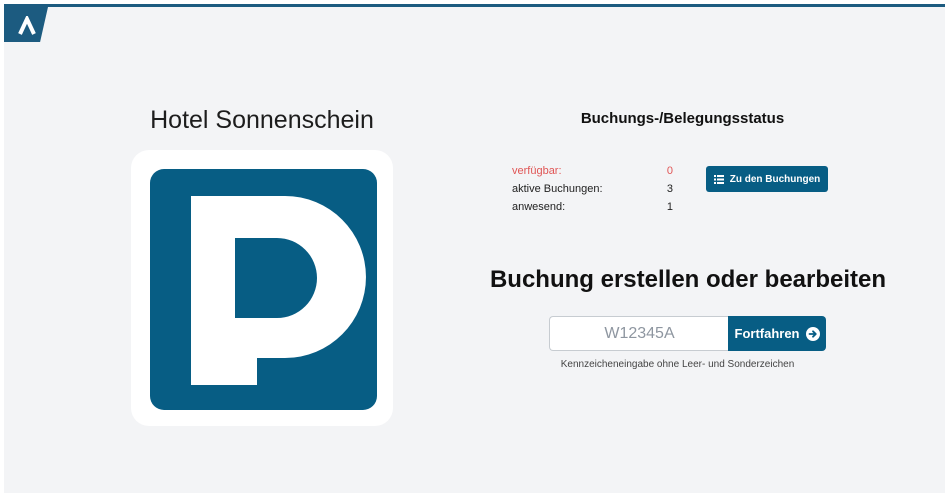 The width and height of the screenshot is (945, 495). What do you see at coordinates (669, 207) in the screenshot?
I see `status-value-present: 1` at bounding box center [669, 207].